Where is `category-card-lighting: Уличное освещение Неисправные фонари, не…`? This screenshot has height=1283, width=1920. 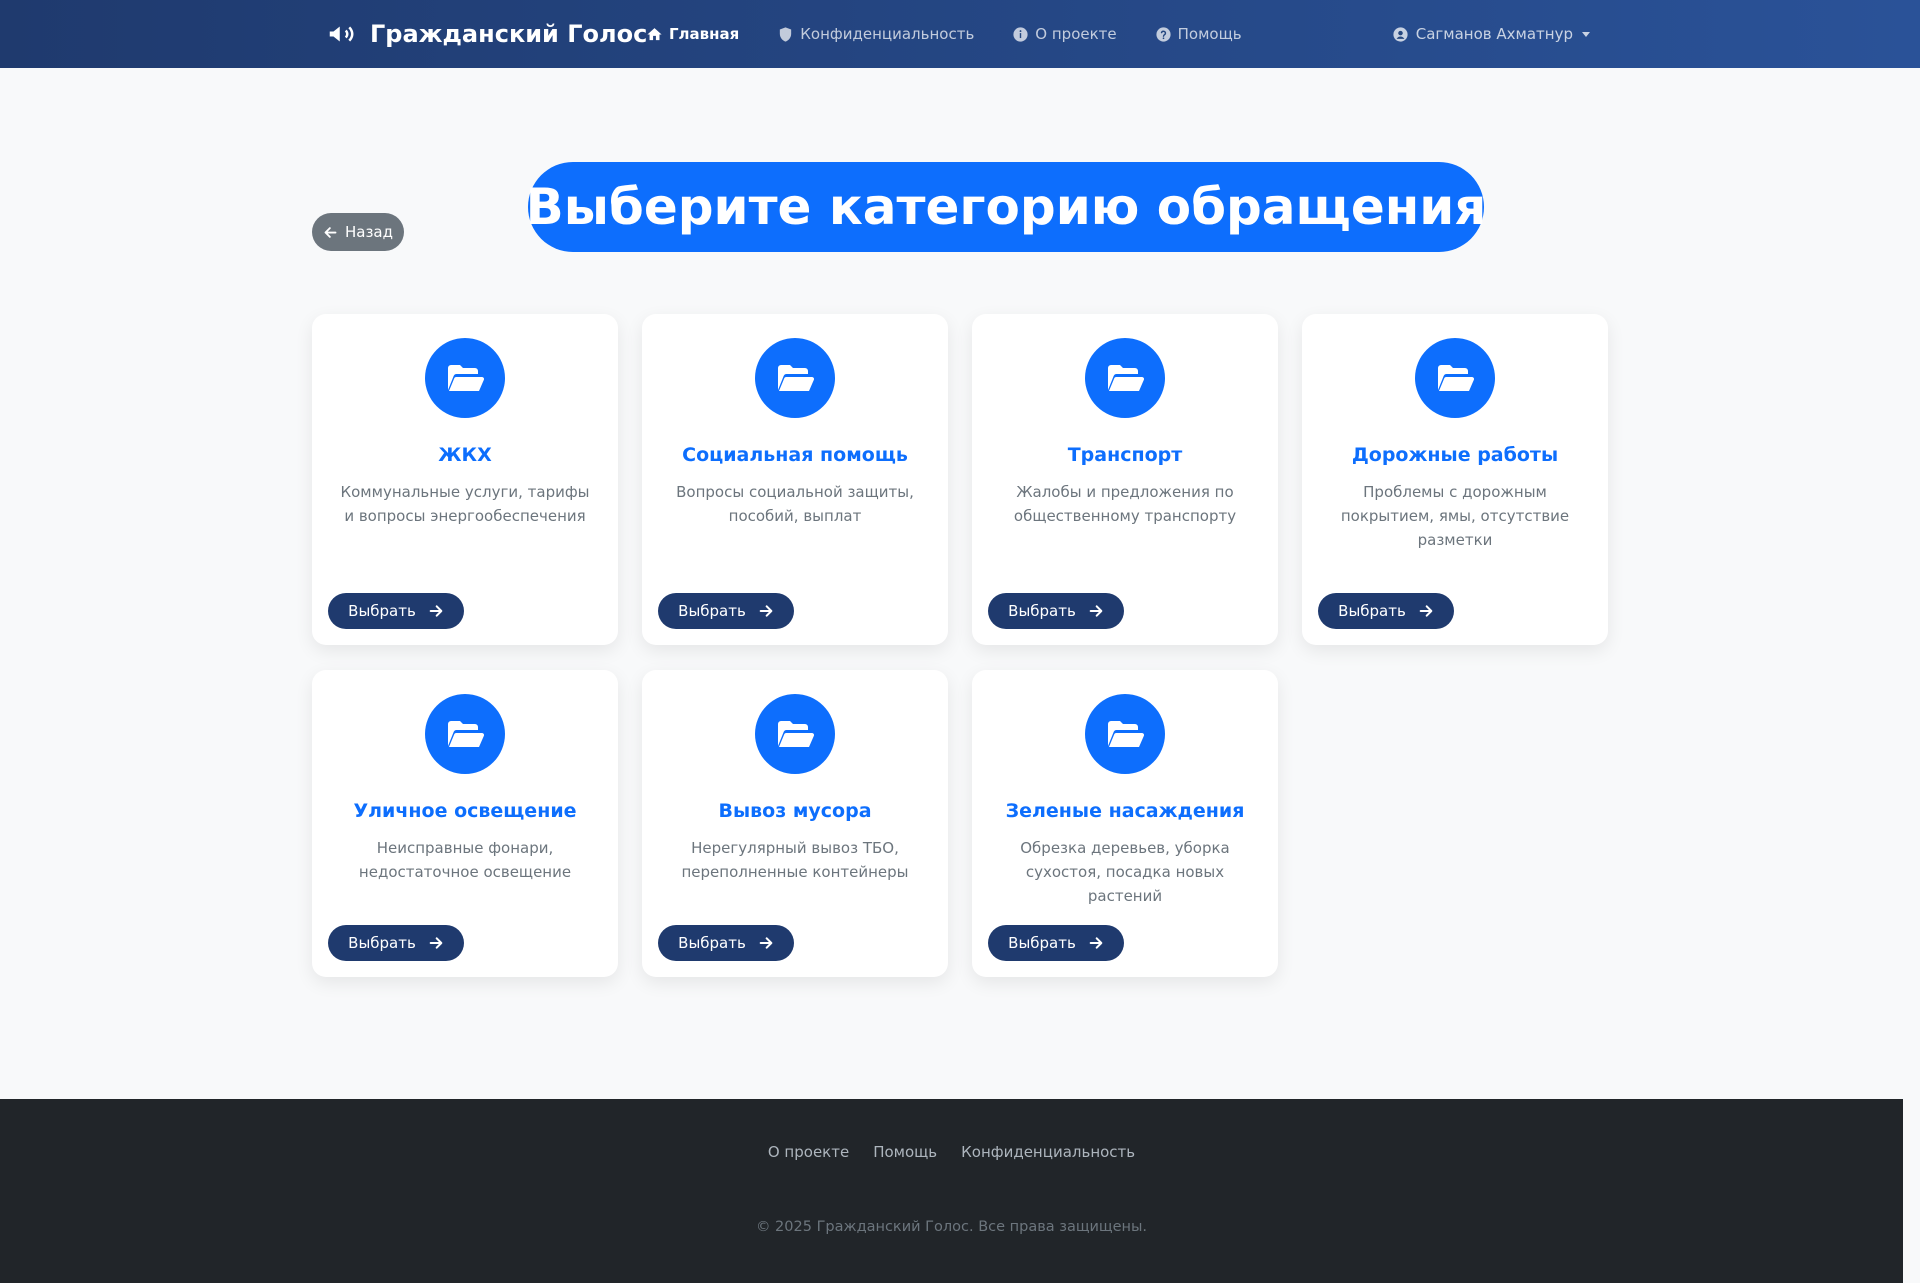
category-card-lighting: Уличное освещение Неисправные фонари, не… is located at coordinates (465, 823).